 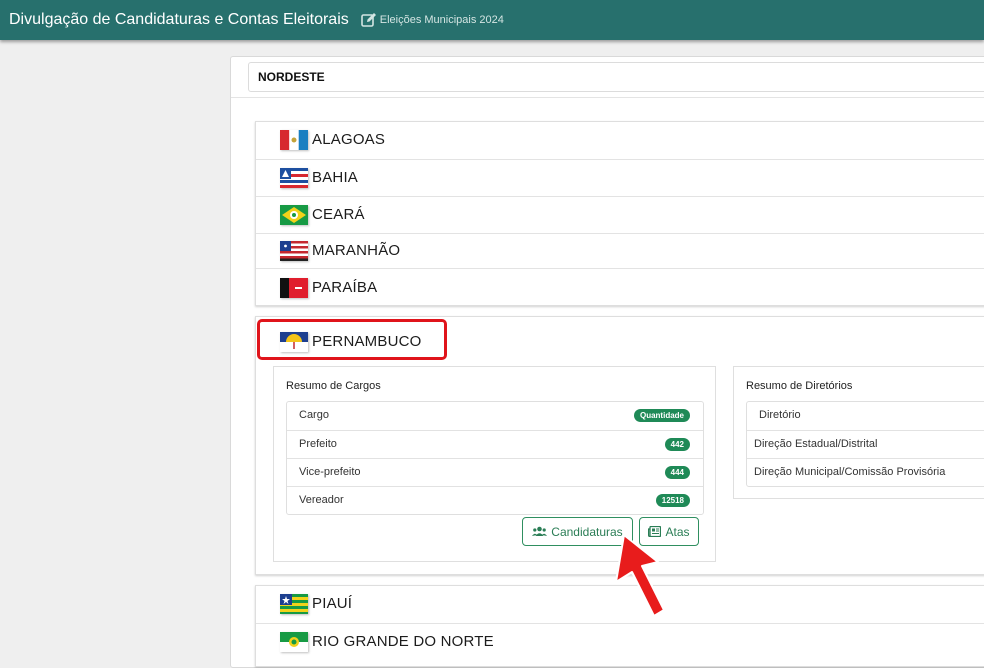 What do you see at coordinates (349, 139) in the screenshot?
I see `state-name: ALAGOAS` at bounding box center [349, 139].